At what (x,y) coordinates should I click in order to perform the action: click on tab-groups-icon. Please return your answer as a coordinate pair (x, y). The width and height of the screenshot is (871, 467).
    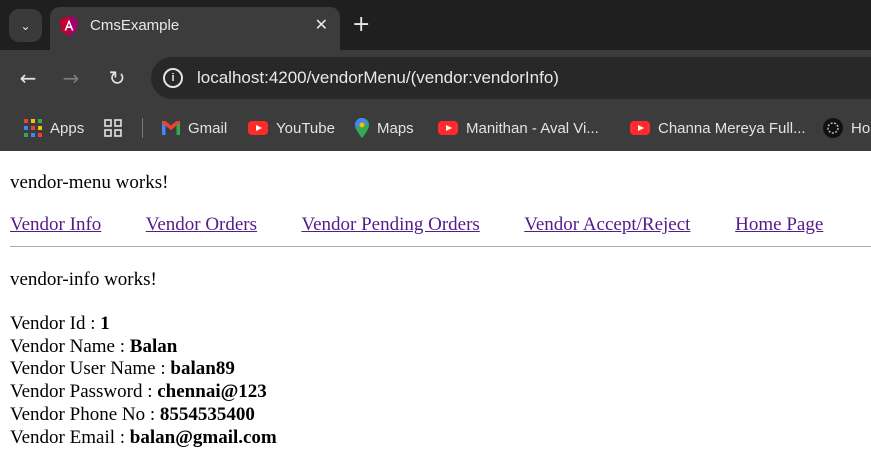
    Looking at the image, I should click on (113, 128).